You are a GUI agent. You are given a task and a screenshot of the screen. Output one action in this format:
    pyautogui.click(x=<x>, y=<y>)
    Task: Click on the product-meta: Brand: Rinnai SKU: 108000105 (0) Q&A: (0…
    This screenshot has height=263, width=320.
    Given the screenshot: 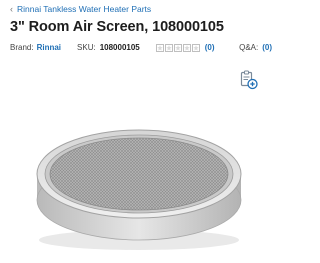 What is the action you would take?
    pyautogui.click(x=141, y=47)
    